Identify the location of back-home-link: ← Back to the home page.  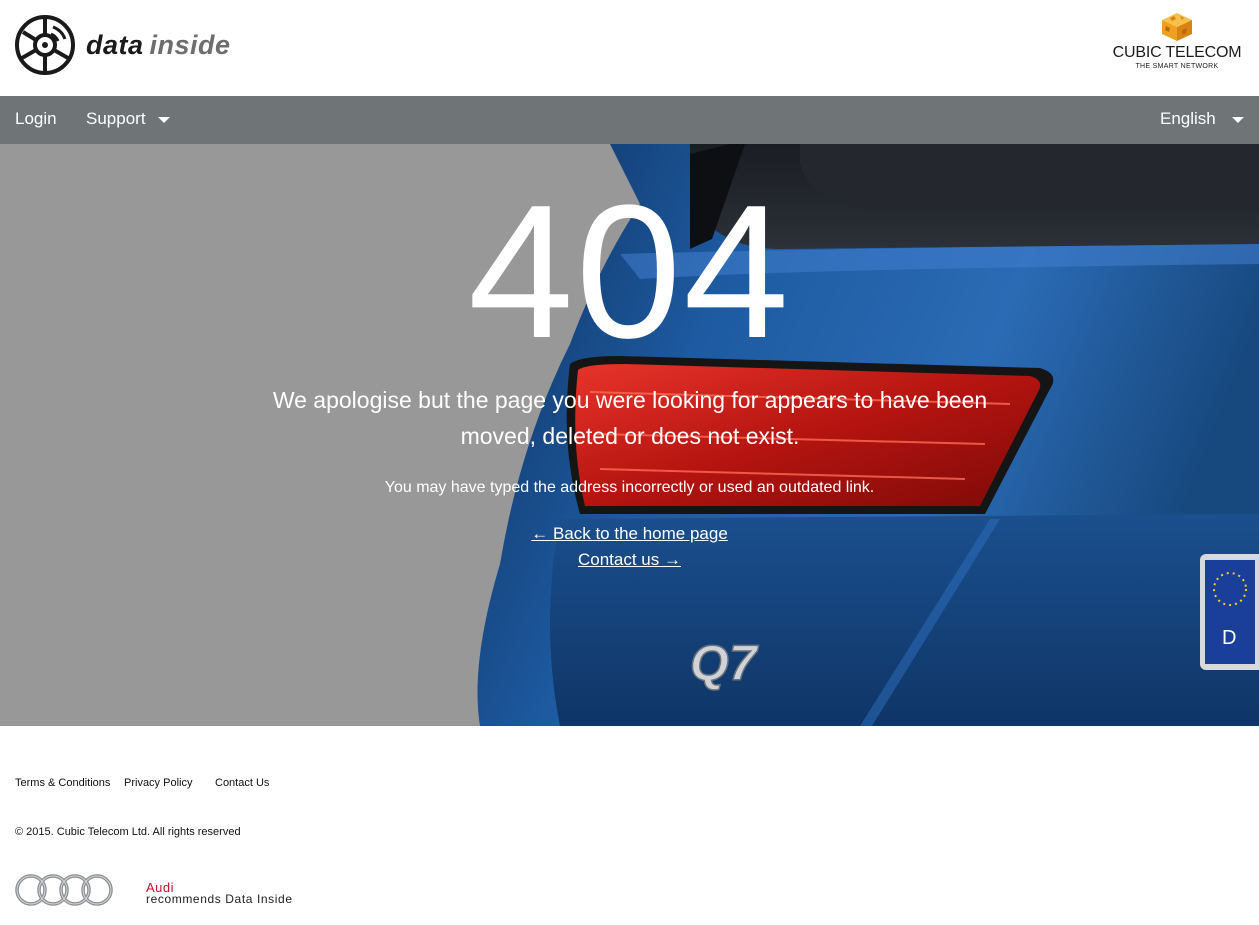
(629, 534).